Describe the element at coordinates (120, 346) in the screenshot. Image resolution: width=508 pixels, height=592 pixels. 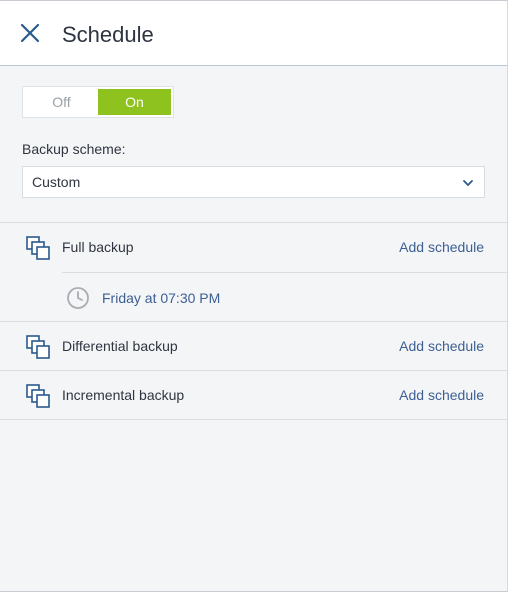
I see `backup-name: Differential backup` at that location.